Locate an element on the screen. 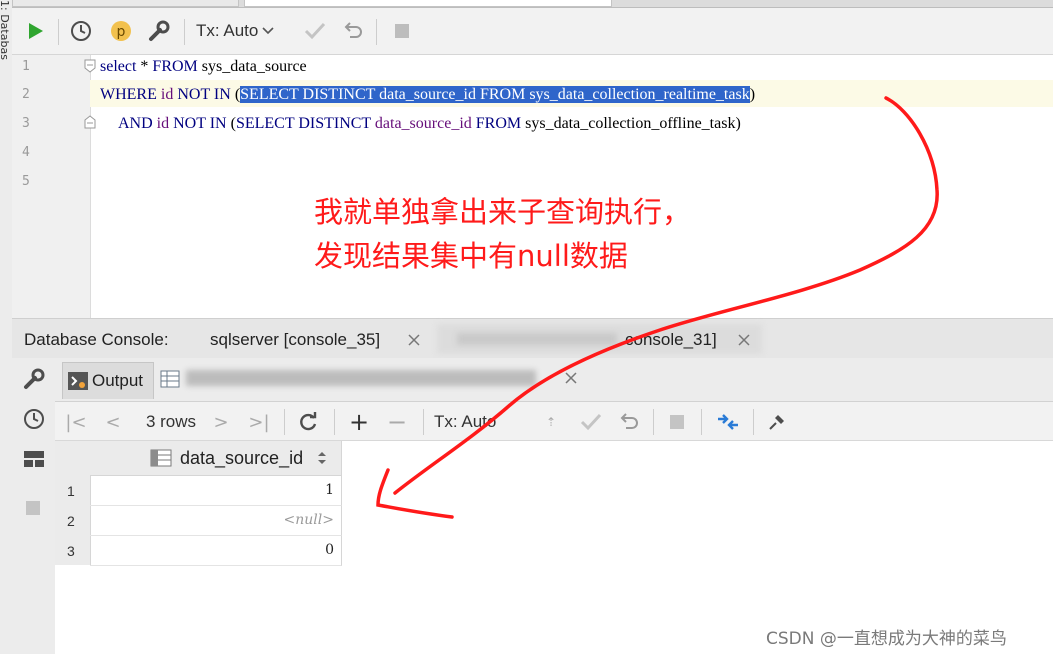 The image size is (1053, 654). keyword: NOT is located at coordinates (193, 94).